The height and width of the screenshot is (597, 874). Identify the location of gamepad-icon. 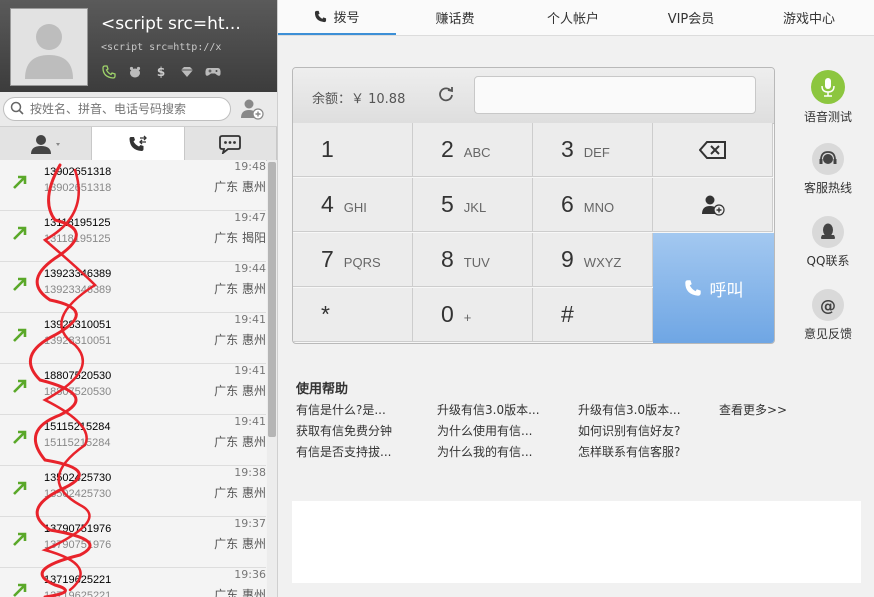
(213, 72).